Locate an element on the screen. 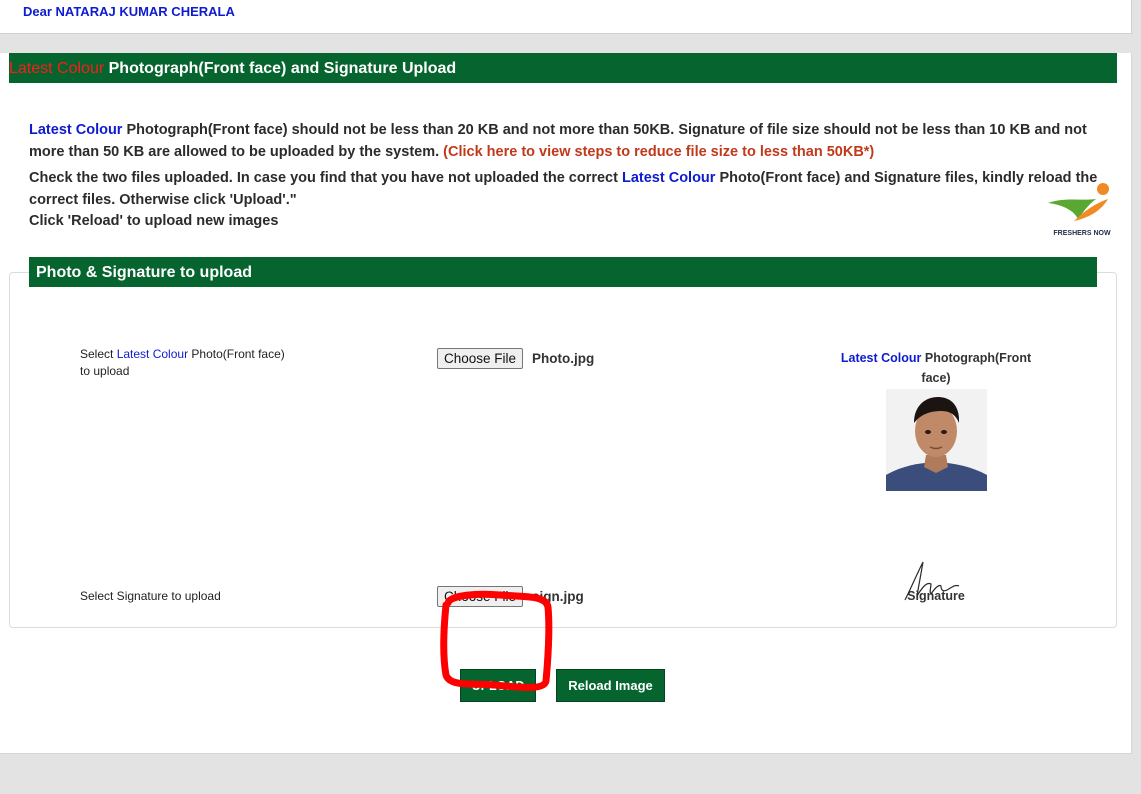 The width and height of the screenshot is (1141, 794). top-card: Dear NATARAJ KUMAR CHERALA is located at coordinates (566, 17).